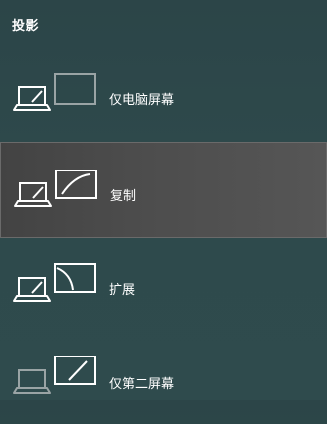 This screenshot has width=327, height=424. I want to click on pc-screen-only-icon, so click(54, 92).